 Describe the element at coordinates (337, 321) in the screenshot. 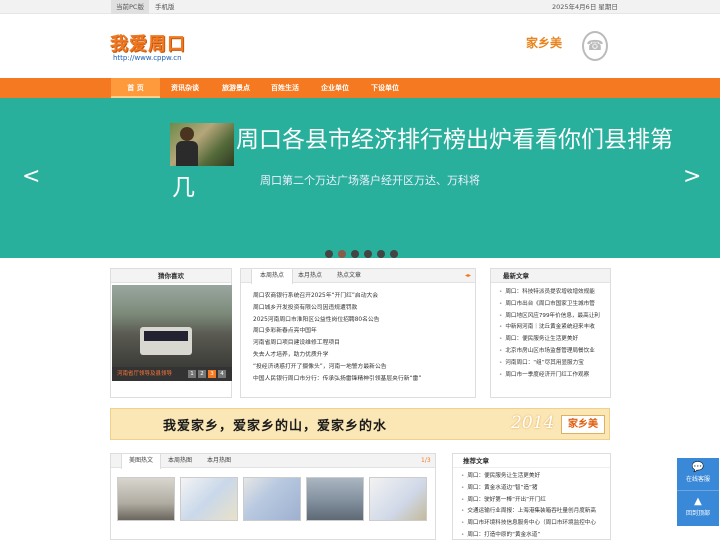

I see `list-item: 2025河南周口市淮阳区公益性岗位招聘80名公告` at that location.